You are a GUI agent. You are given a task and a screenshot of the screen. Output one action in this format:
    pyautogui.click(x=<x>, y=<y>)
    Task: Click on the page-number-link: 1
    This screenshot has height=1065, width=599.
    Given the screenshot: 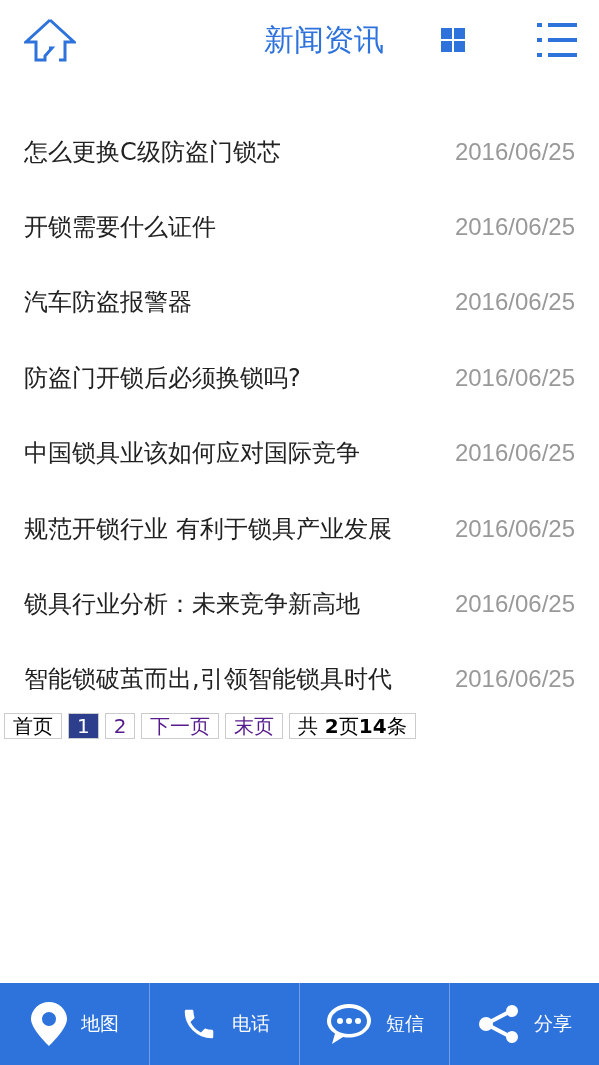 What is the action you would take?
    pyautogui.click(x=83, y=726)
    